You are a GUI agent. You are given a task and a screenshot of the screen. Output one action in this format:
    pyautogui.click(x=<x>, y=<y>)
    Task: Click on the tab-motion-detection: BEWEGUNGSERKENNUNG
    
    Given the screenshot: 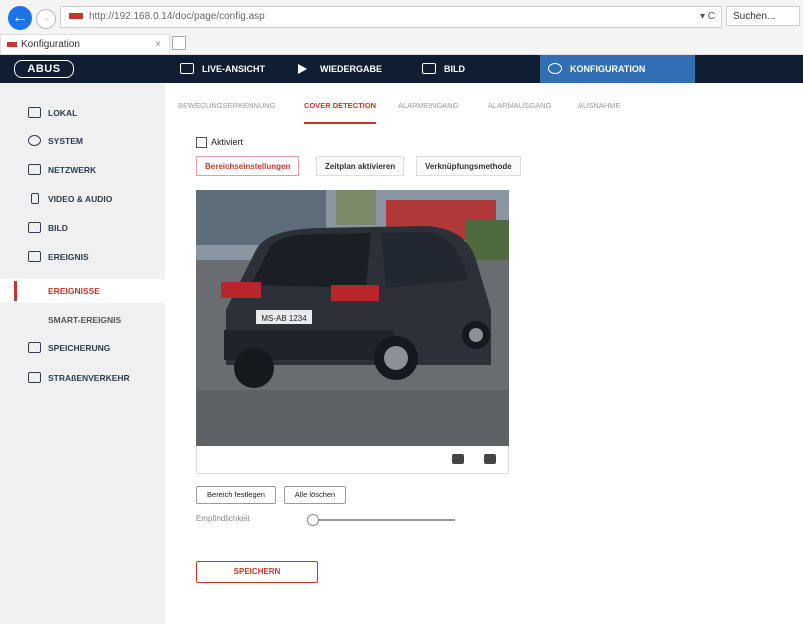 What is the action you would take?
    pyautogui.click(x=227, y=111)
    